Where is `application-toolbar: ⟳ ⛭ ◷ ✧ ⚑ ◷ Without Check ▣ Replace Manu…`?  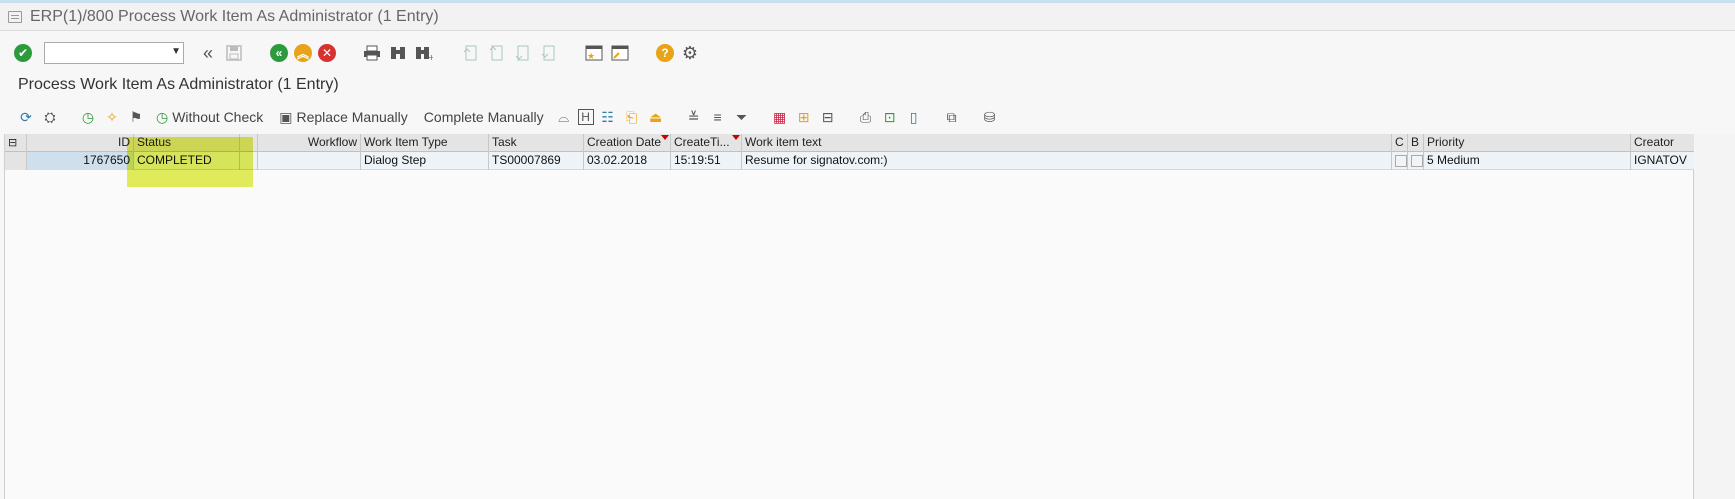
application-toolbar: ⟳ ⛭ ◷ ✧ ⚑ ◷ Without Check ▣ Replace Manu… is located at coordinates (867, 117).